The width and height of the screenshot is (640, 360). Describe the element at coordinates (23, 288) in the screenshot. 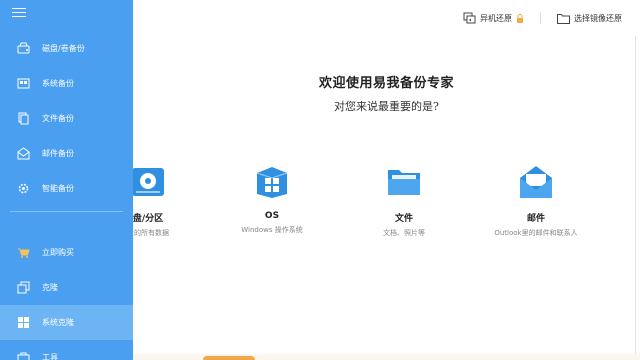

I see `clone-icon` at that location.